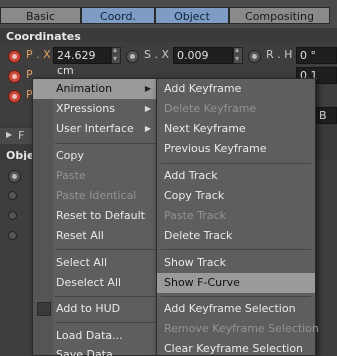 The width and height of the screenshot is (337, 356). Describe the element at coordinates (85, 108) in the screenshot. I see `menu-item-xpressions-label: XPressions` at that location.